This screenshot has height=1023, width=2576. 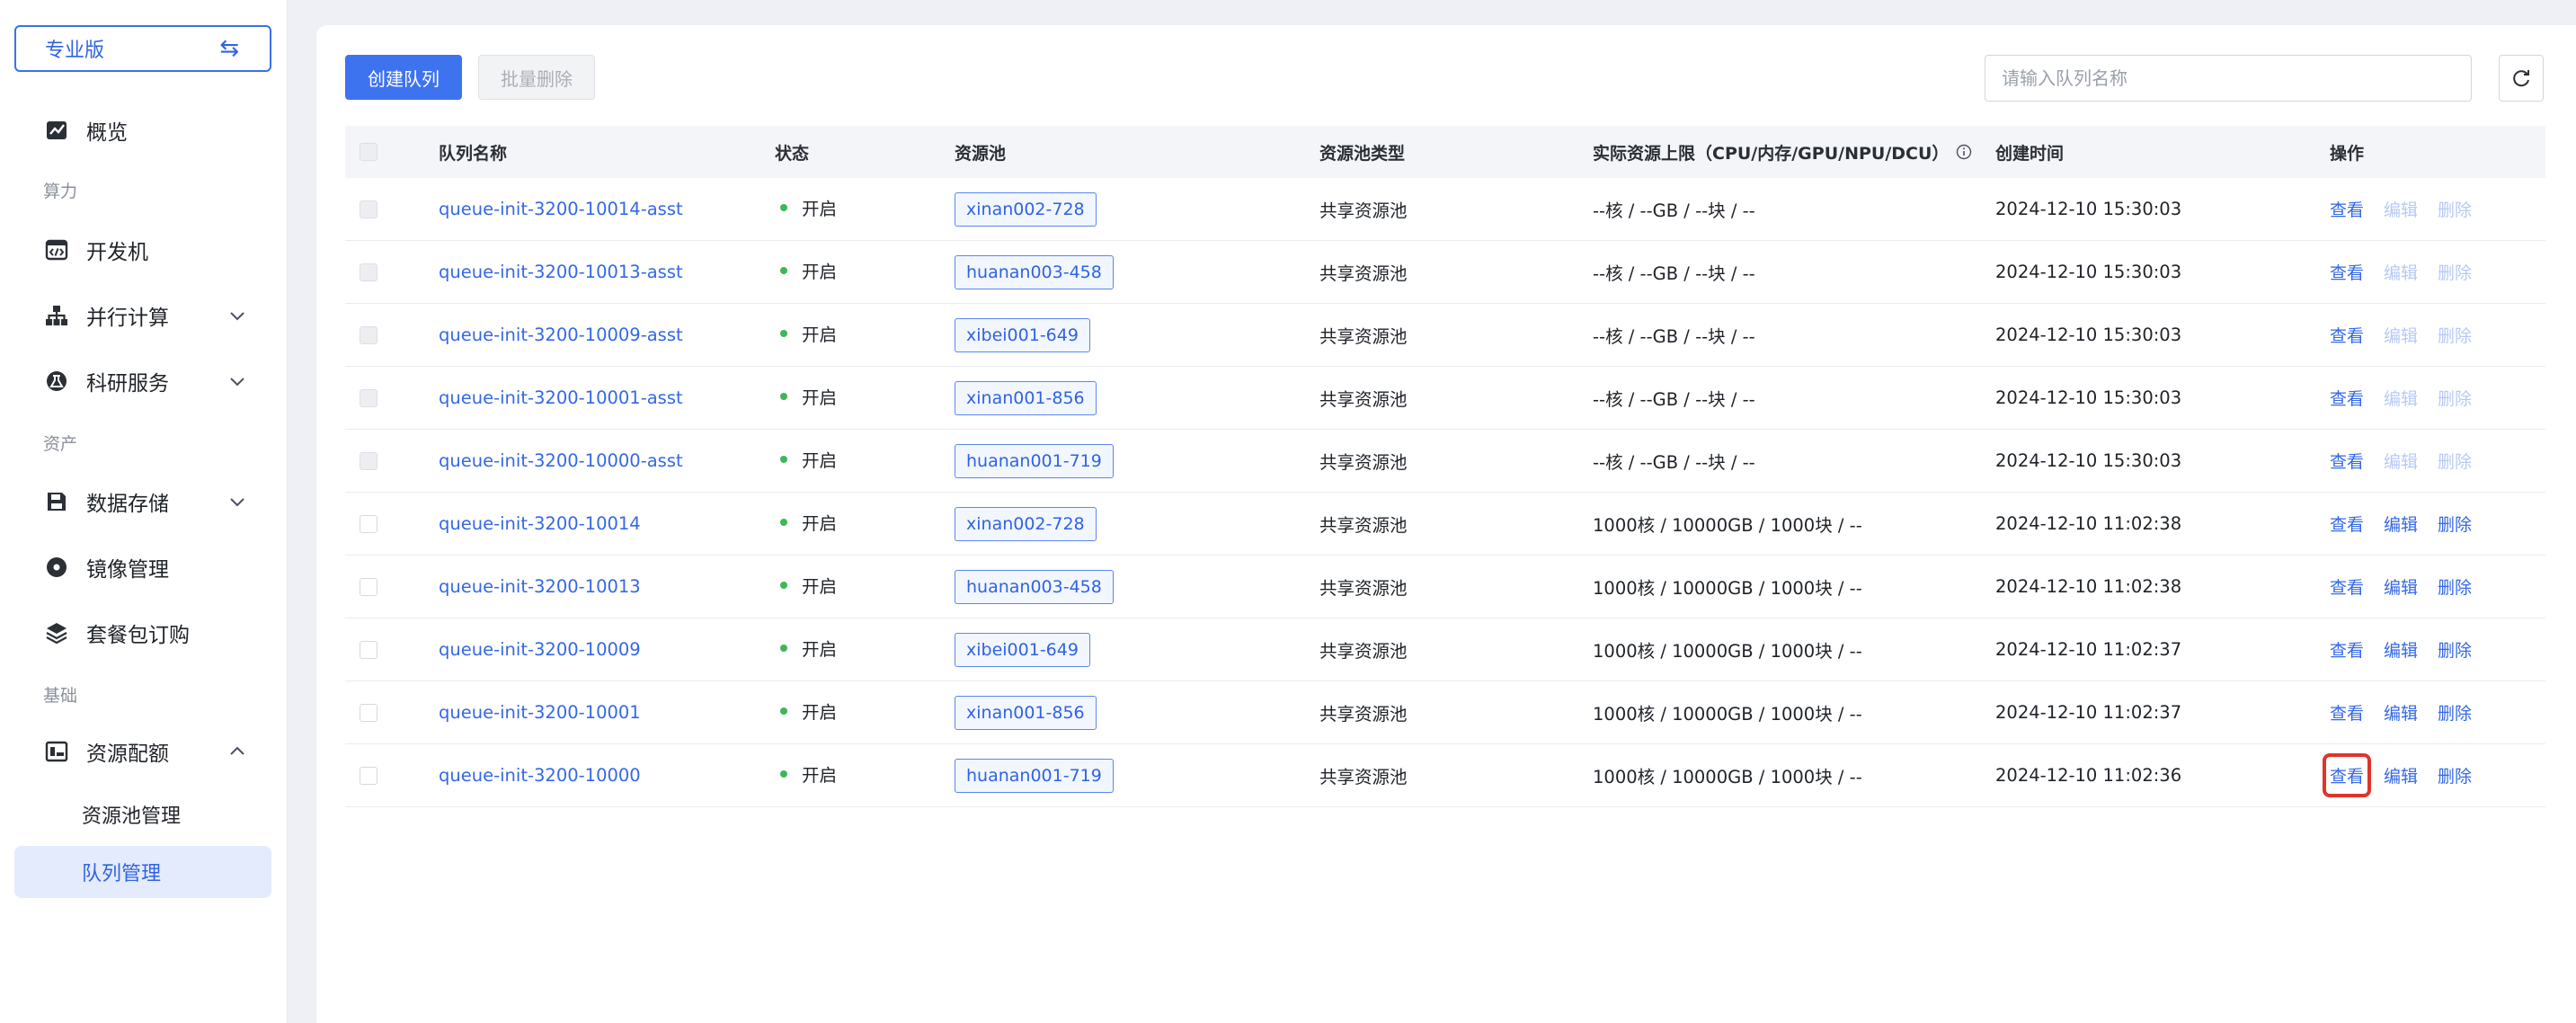 I want to click on flask-icon, so click(x=56, y=381).